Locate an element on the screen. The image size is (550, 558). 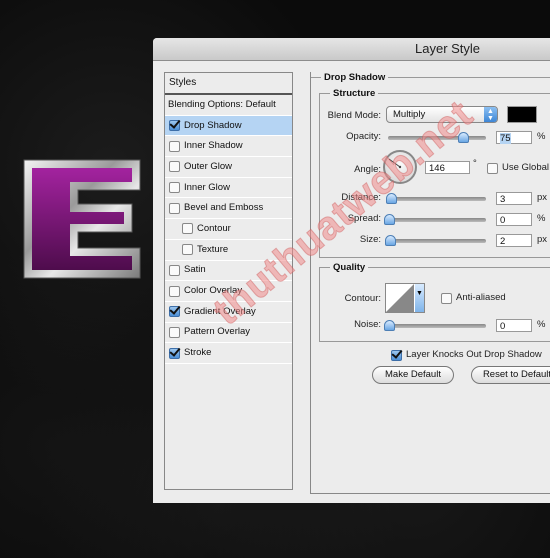
angle-label: Angle: is located at coordinates (367, 169).